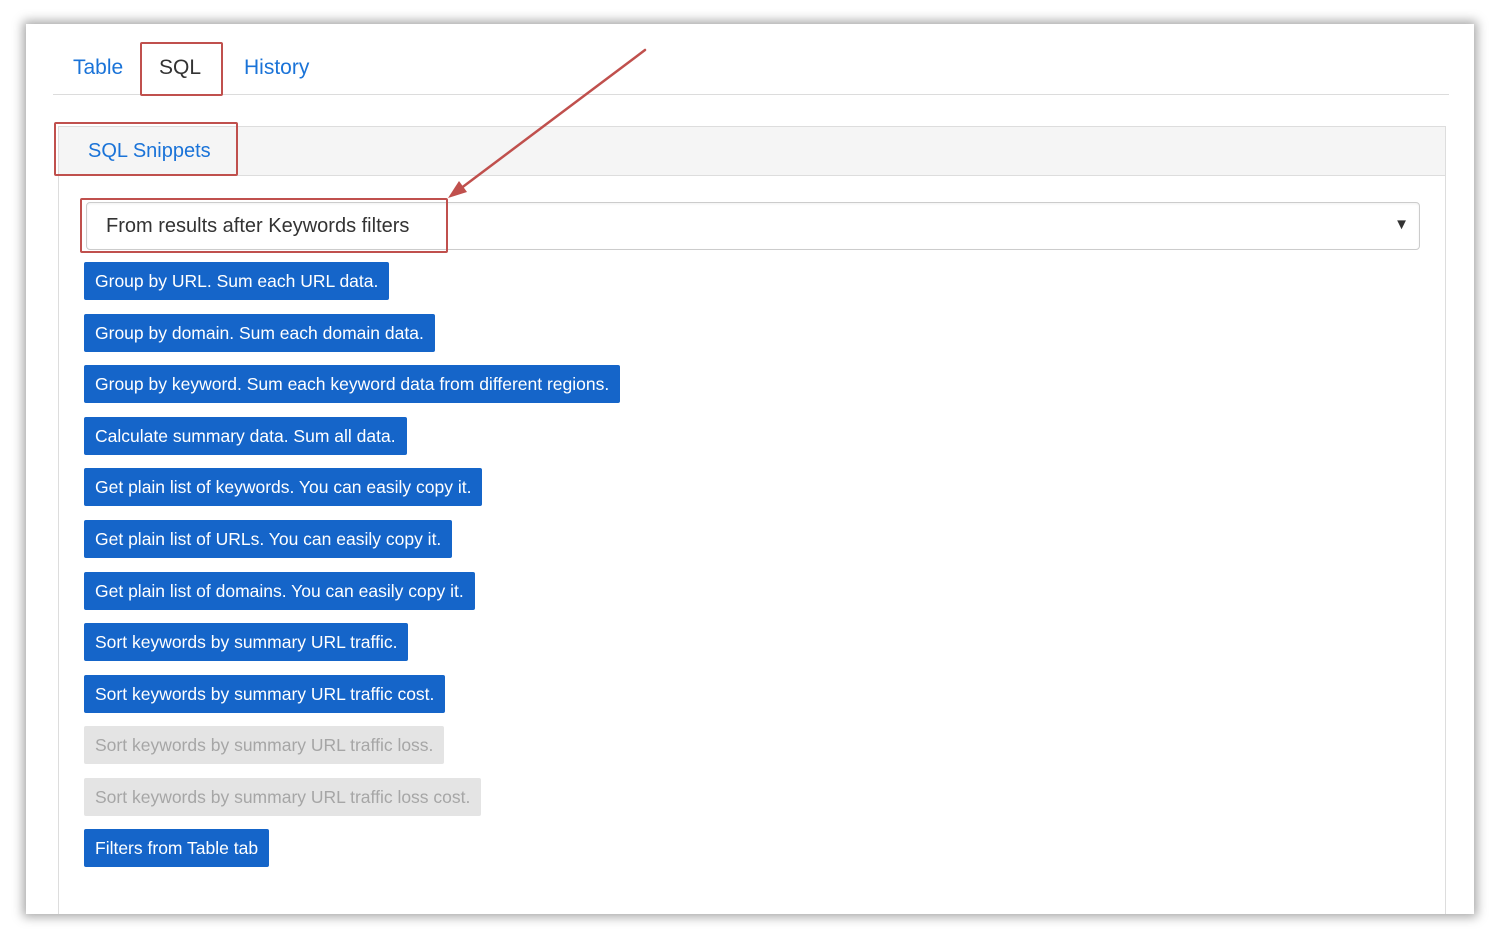 Image resolution: width=1500 pixels, height=940 pixels. What do you see at coordinates (180, 69) in the screenshot?
I see `tab-sql: SQL` at bounding box center [180, 69].